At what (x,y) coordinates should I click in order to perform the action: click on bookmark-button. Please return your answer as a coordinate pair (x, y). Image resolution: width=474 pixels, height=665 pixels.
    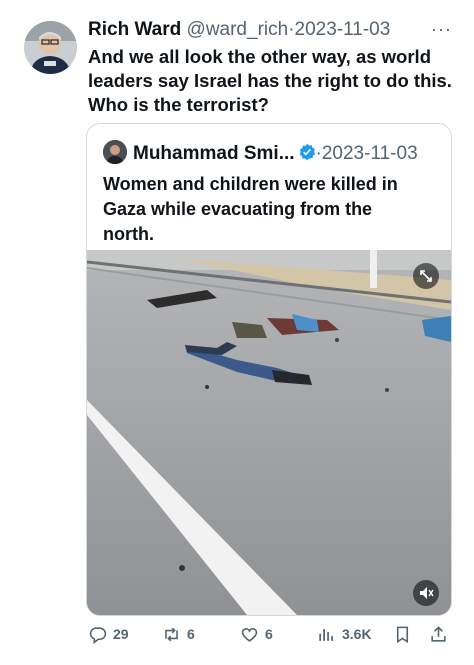
    Looking at the image, I should click on (405, 634).